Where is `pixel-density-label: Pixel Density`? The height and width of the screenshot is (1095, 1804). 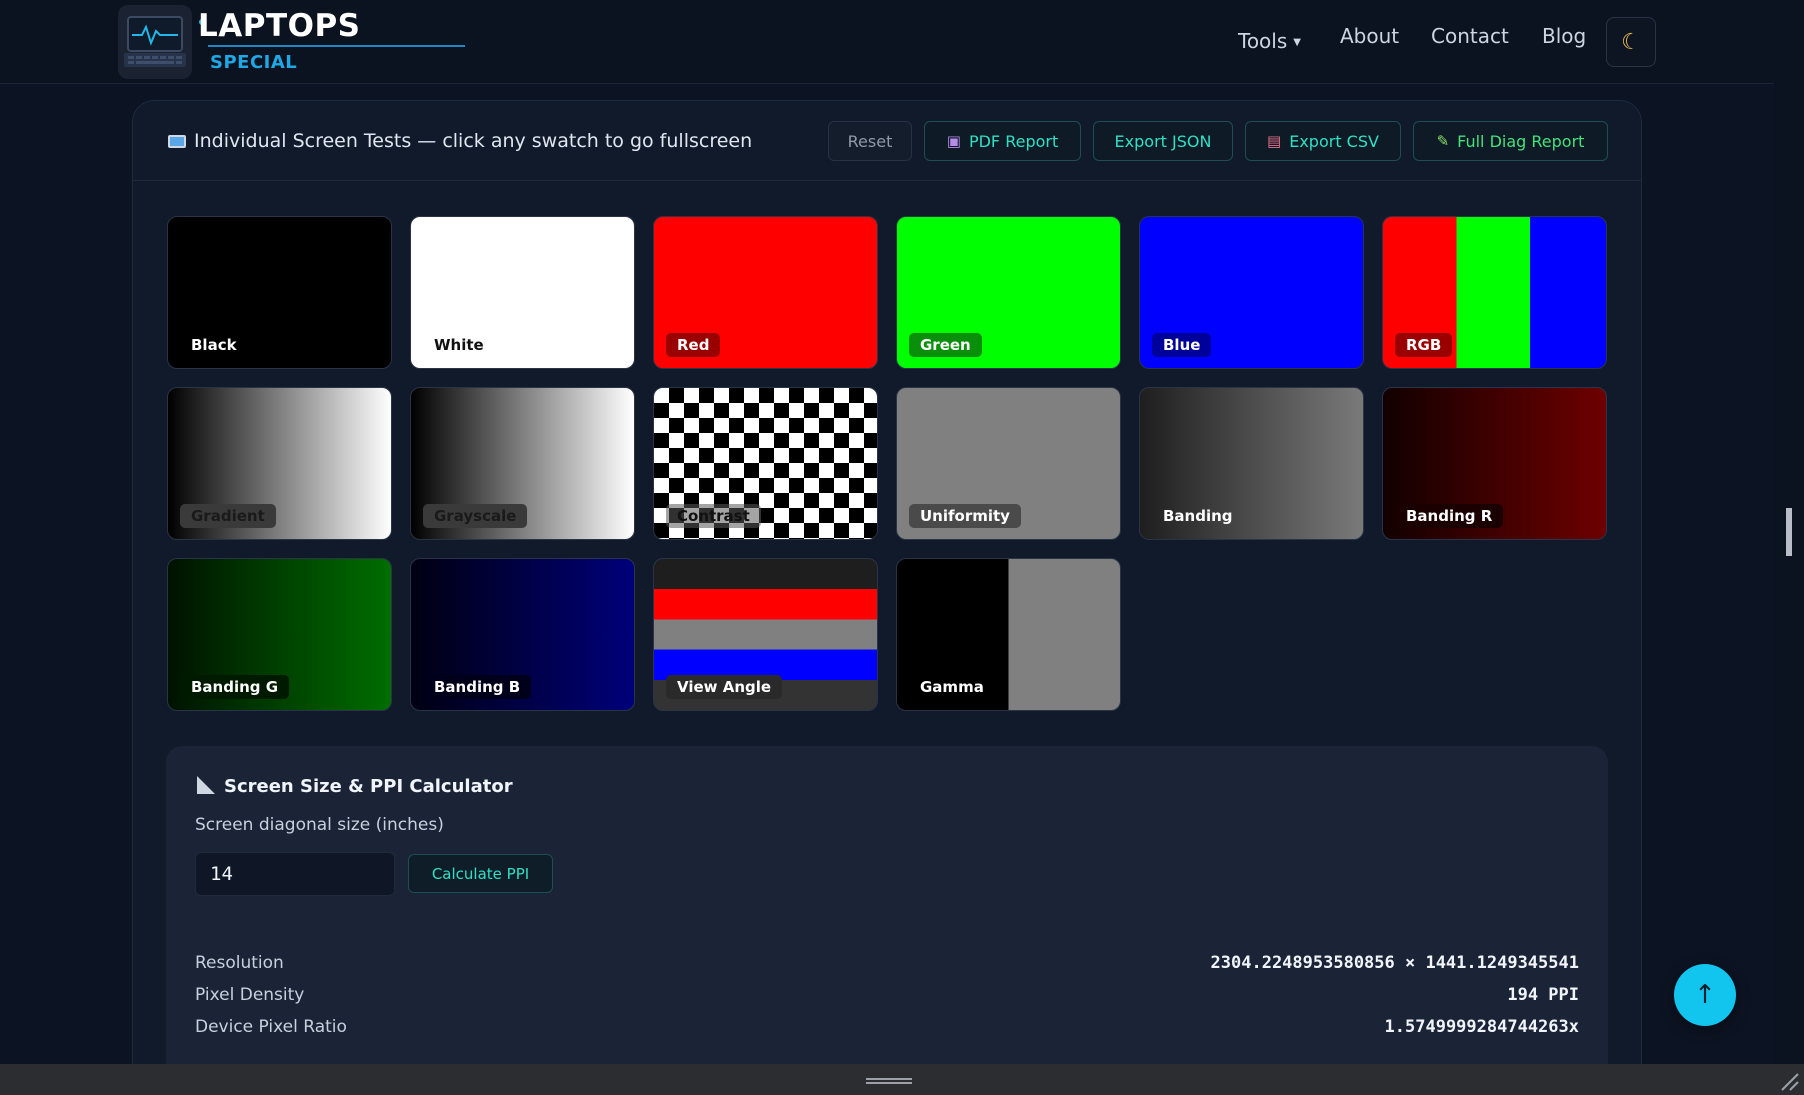 pixel-density-label: Pixel Density is located at coordinates (250, 995).